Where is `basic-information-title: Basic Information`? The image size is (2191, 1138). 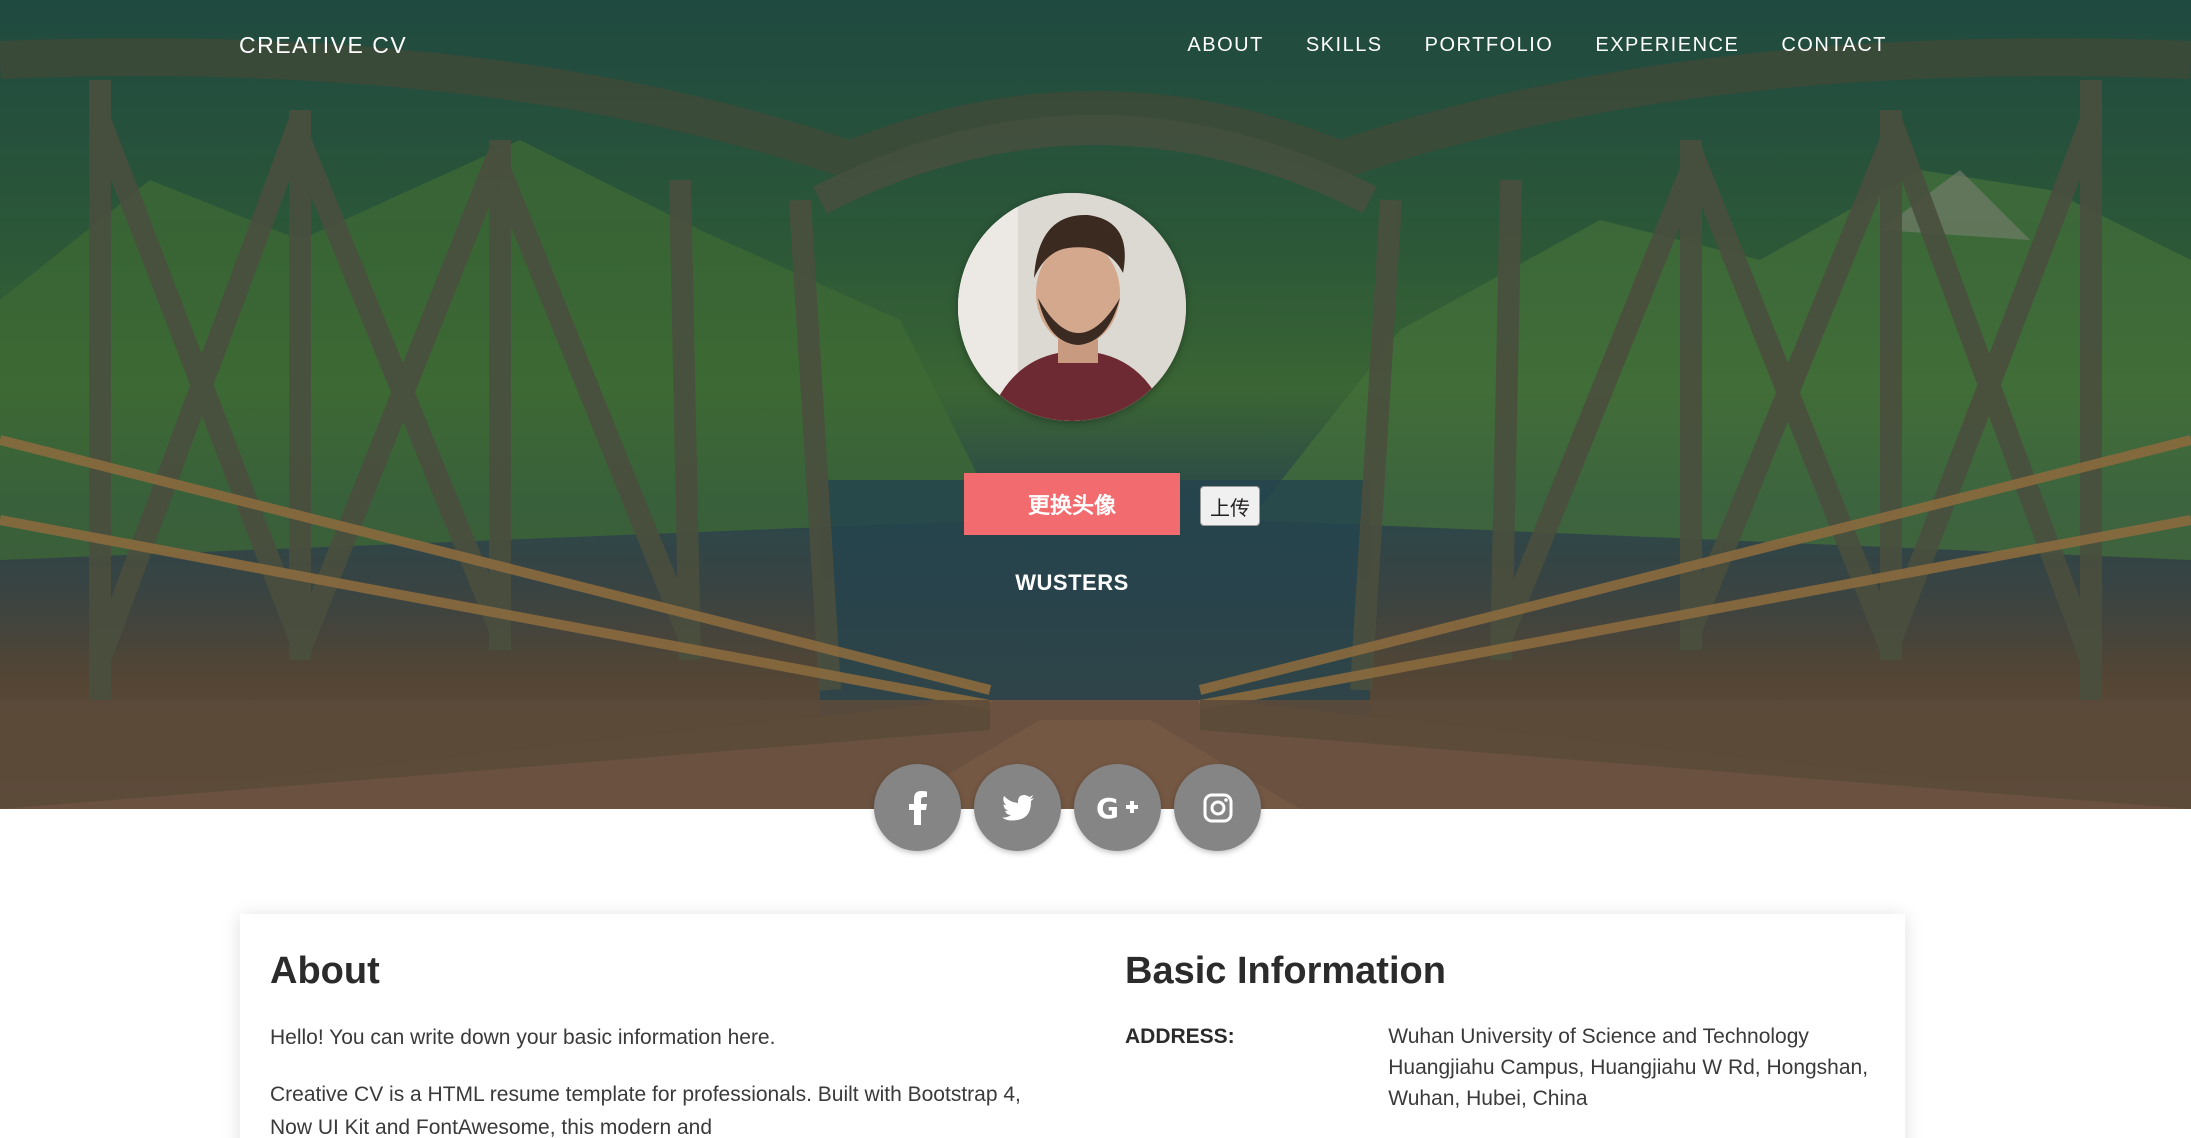
basic-information-title: Basic Information is located at coordinates (1285, 971).